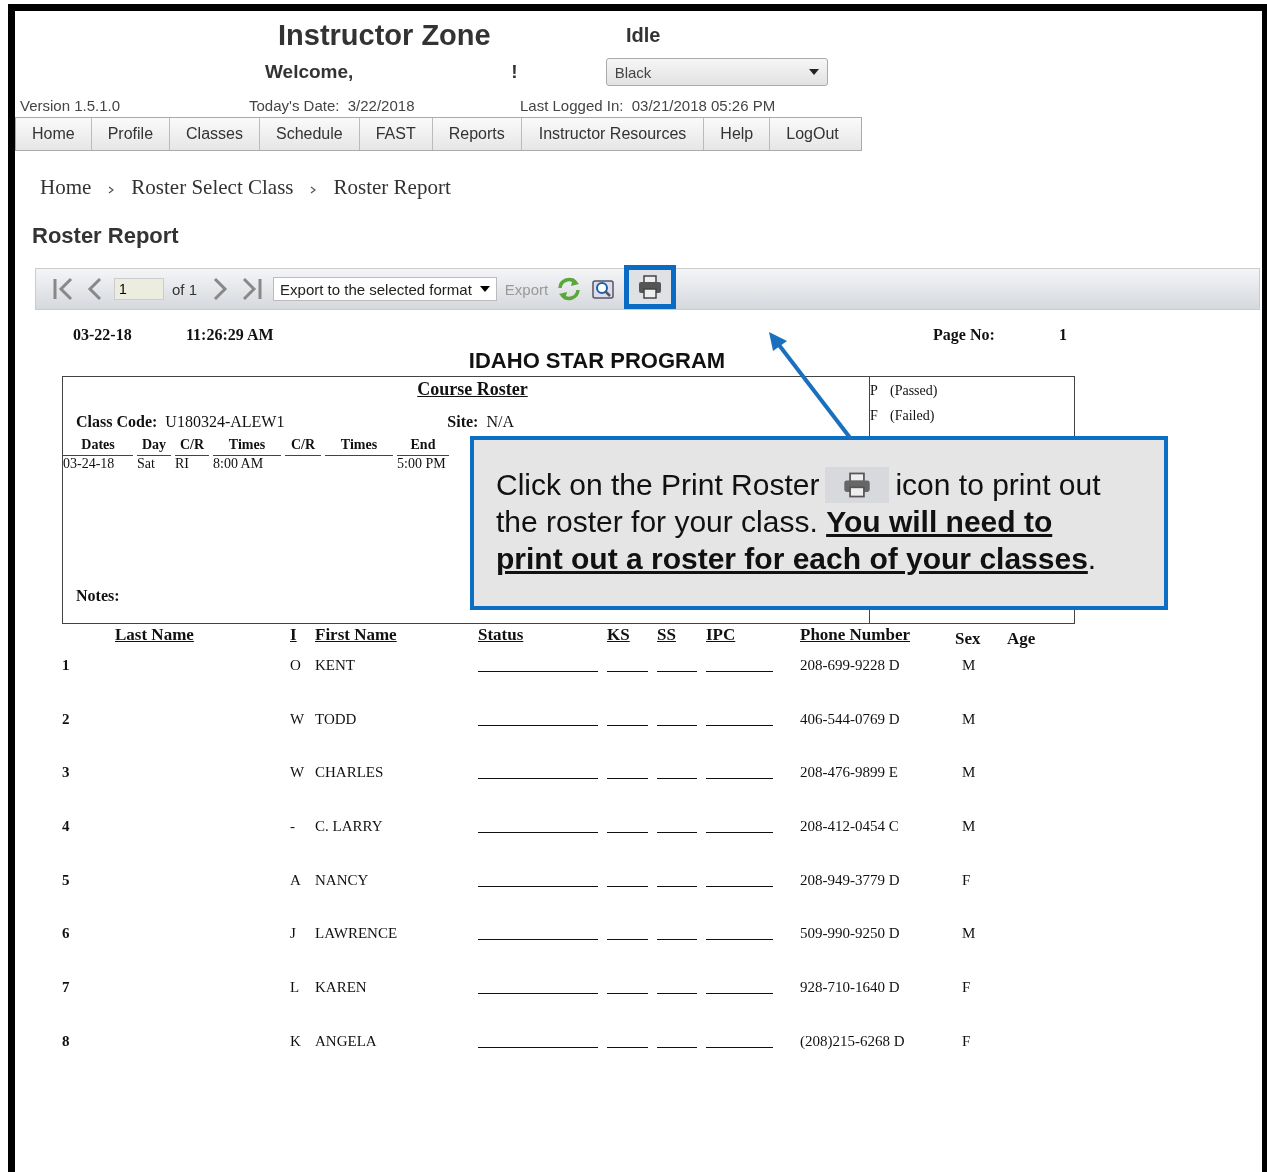 The width and height of the screenshot is (1267, 1172). What do you see at coordinates (849, 773) in the screenshot?
I see `table-cell-text: 208-476-9899 E` at bounding box center [849, 773].